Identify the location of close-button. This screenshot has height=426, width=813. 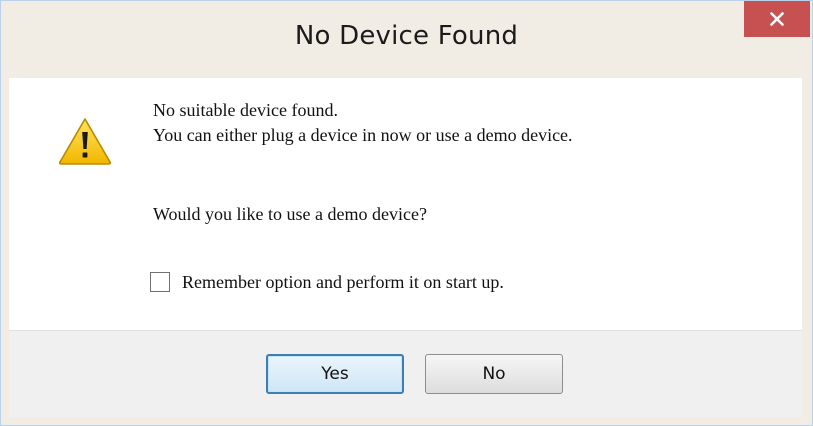
(777, 19).